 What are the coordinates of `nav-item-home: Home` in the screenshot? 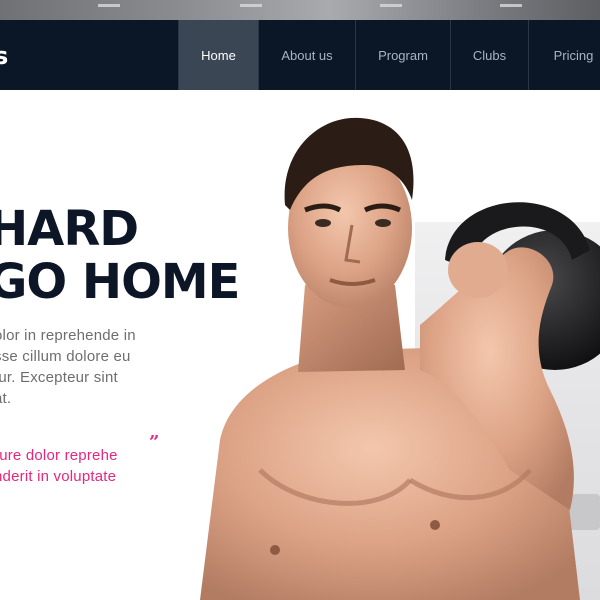 It's located at (218, 55).